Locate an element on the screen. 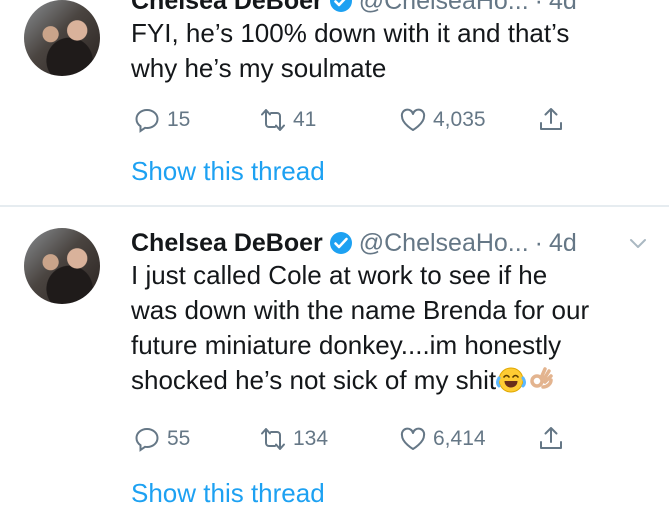  reply-button: 55 is located at coordinates (161, 439).